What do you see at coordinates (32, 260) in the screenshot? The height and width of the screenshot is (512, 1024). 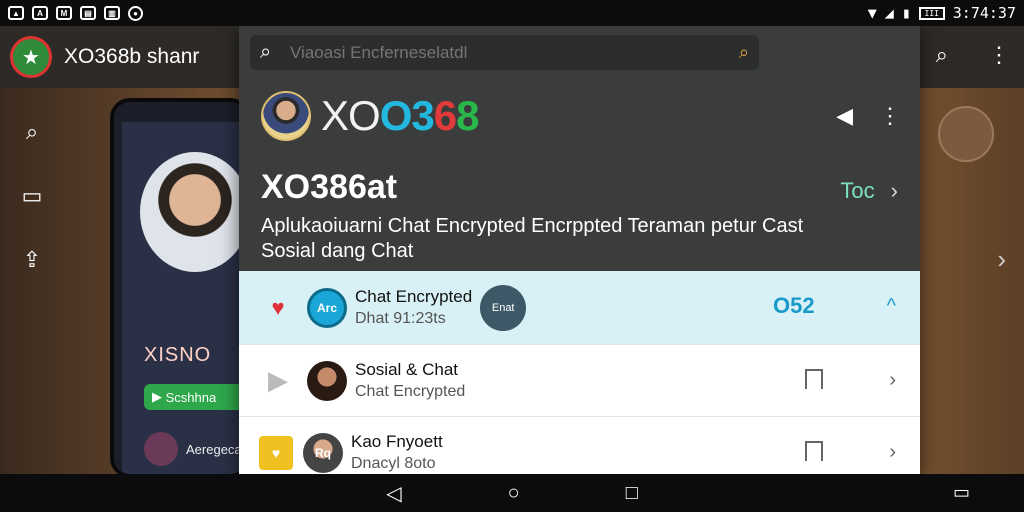 I see `share-icon: ⇪` at bounding box center [32, 260].